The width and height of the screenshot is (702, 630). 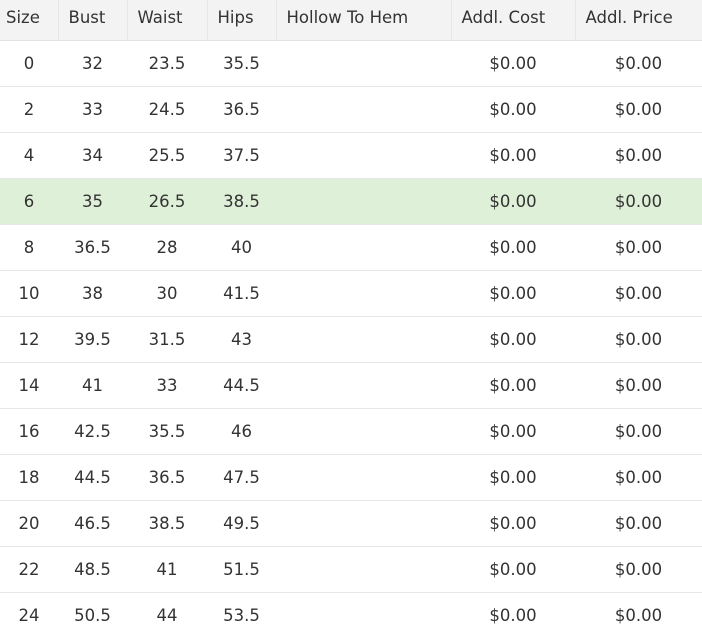 What do you see at coordinates (241, 339) in the screenshot?
I see `hips-cell: 43` at bounding box center [241, 339].